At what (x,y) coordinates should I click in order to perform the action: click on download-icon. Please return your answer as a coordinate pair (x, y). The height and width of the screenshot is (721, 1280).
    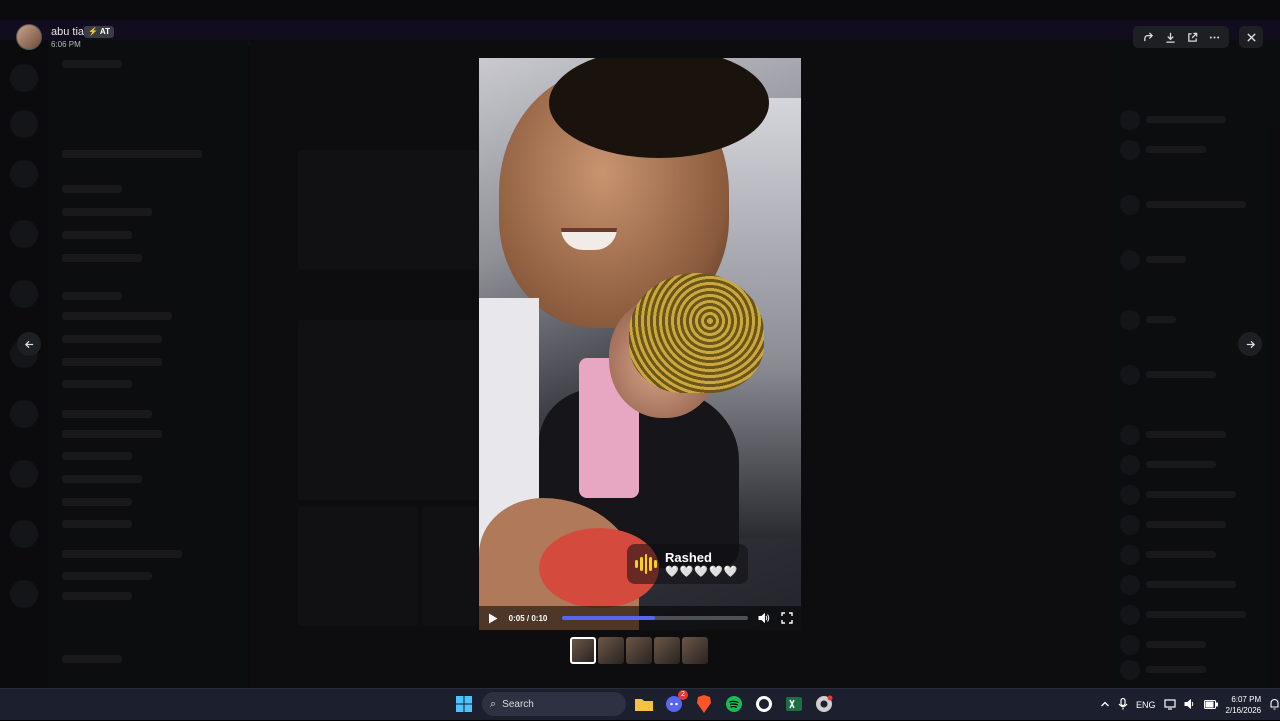
    Looking at the image, I should click on (1170, 37).